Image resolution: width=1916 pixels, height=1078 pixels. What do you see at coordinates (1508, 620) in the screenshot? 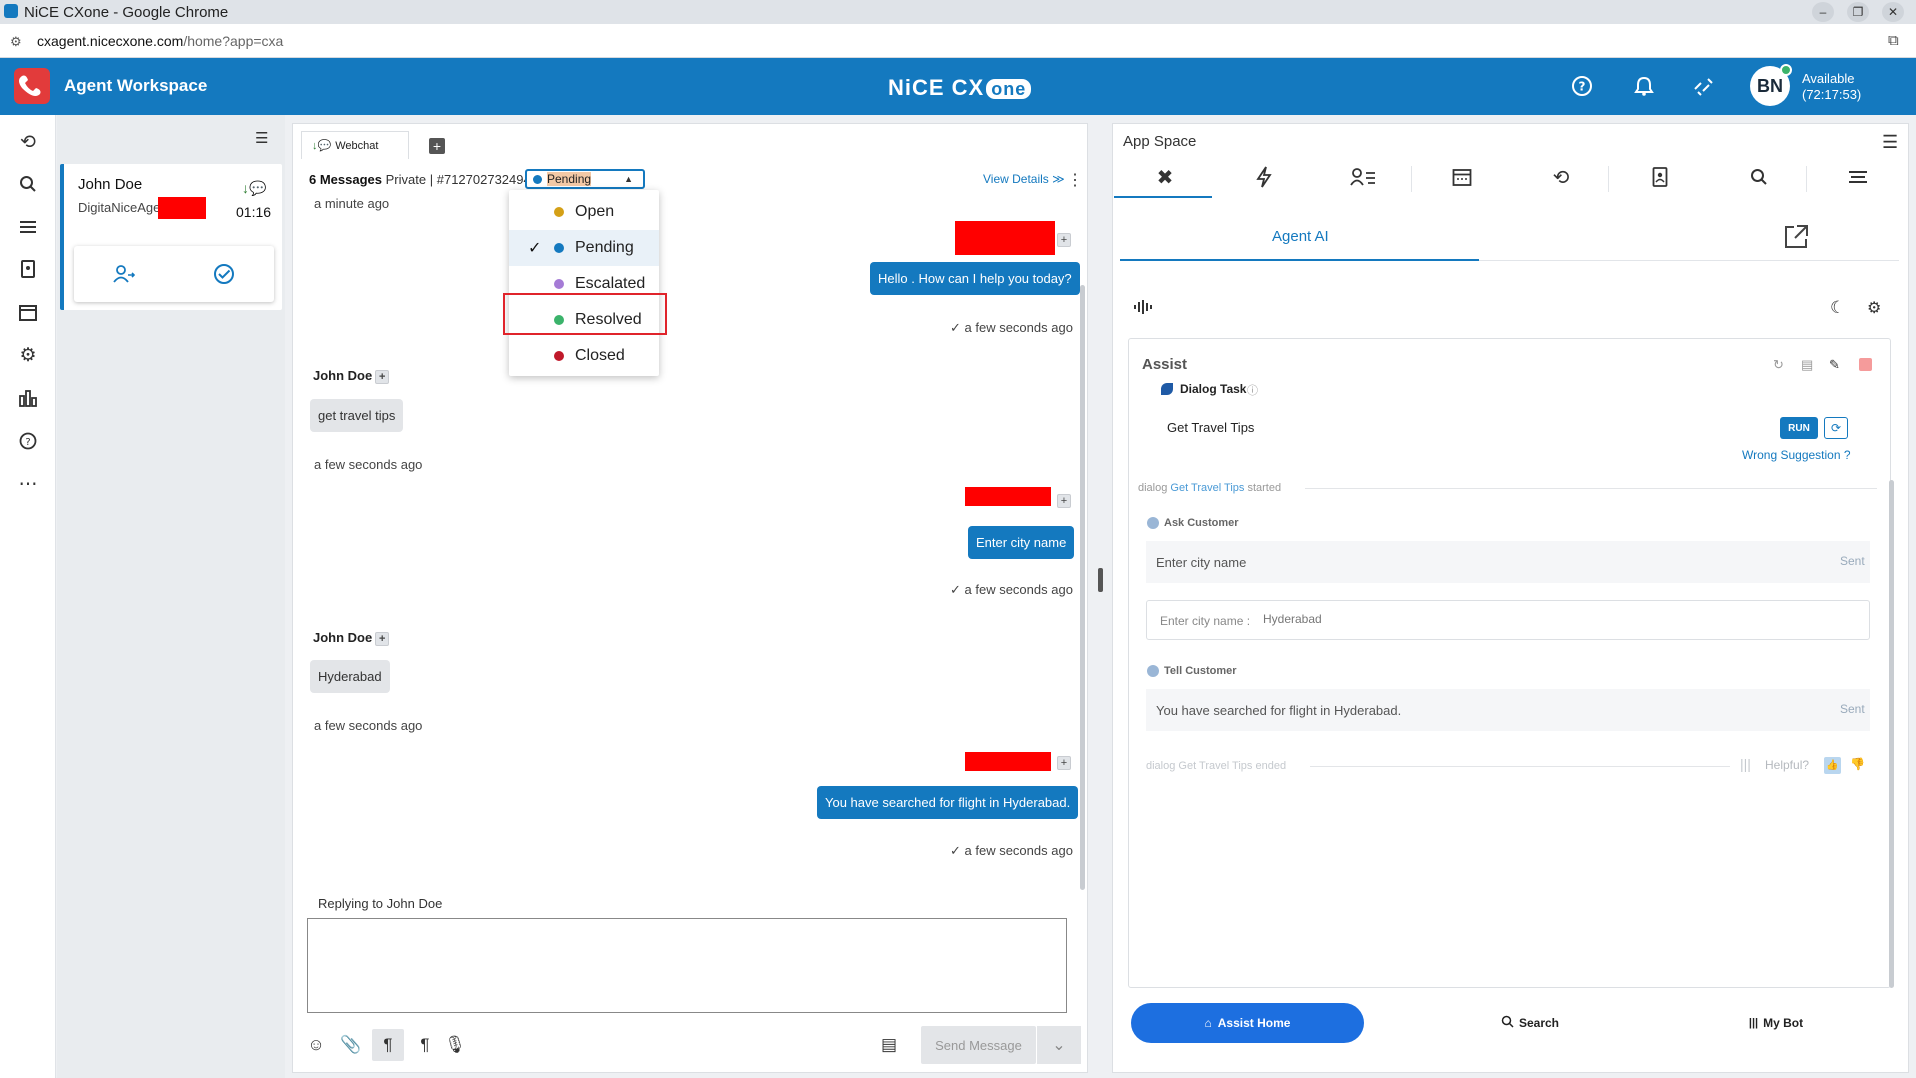
I see `city-name-input` at bounding box center [1508, 620].